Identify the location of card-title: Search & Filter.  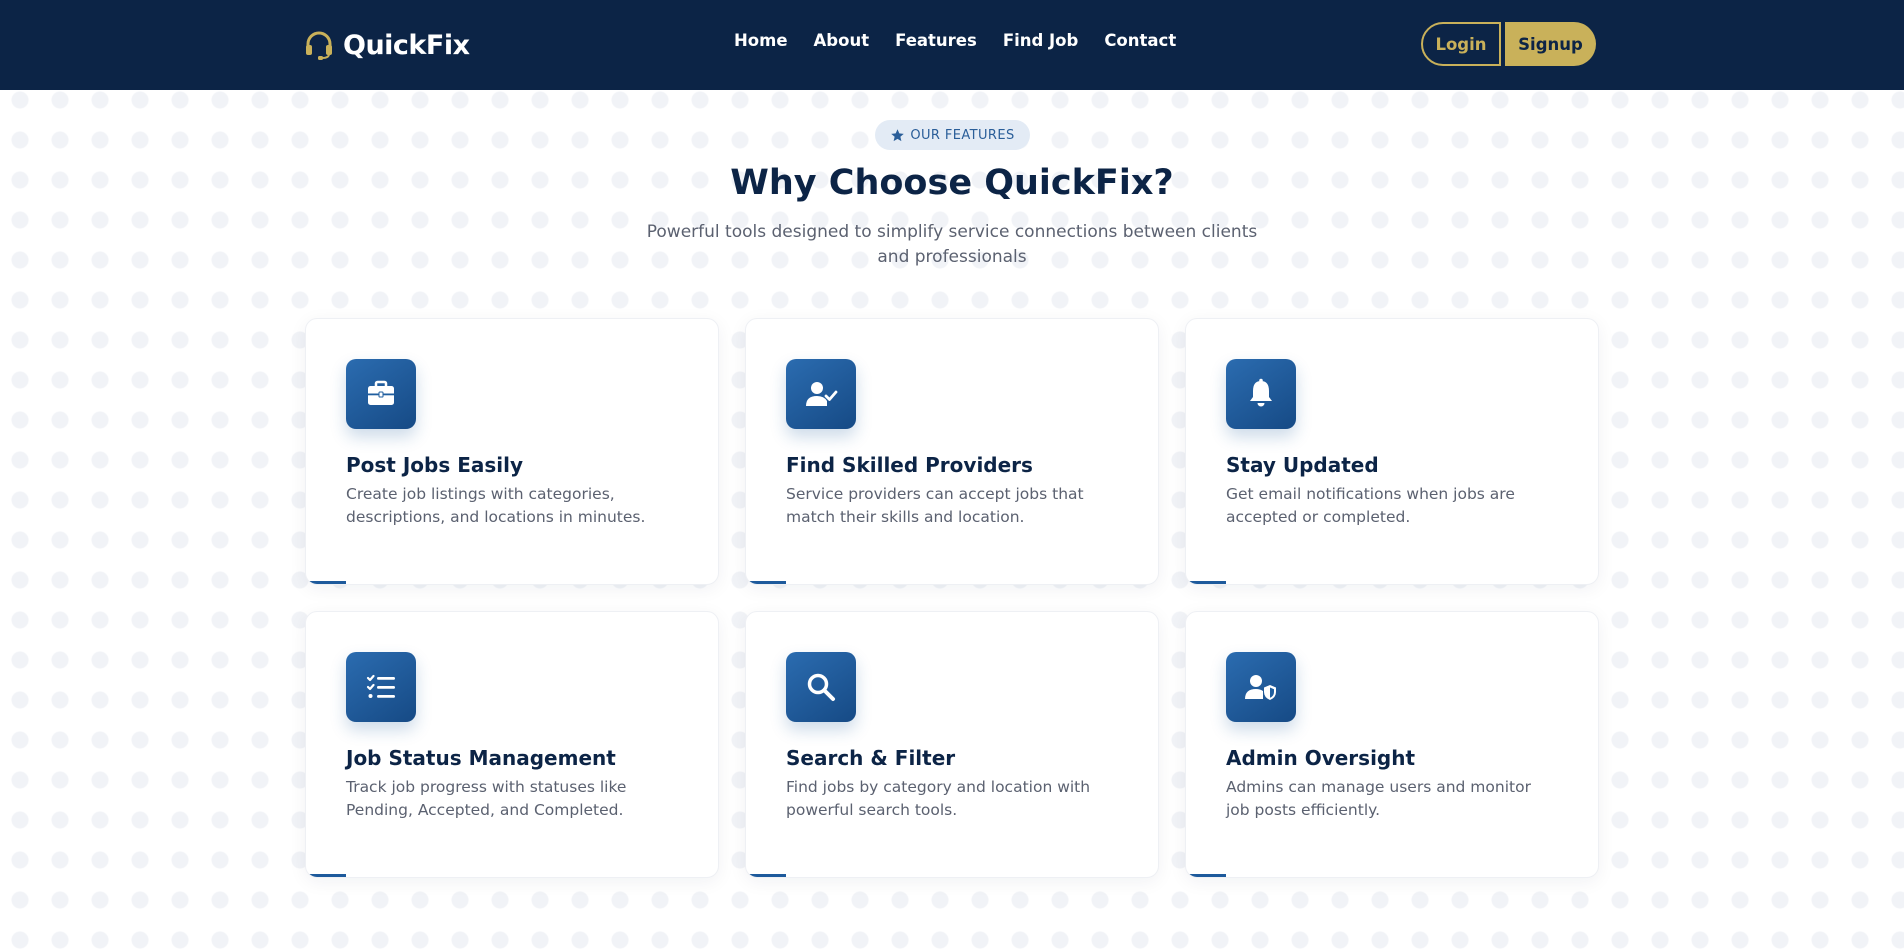
(871, 758).